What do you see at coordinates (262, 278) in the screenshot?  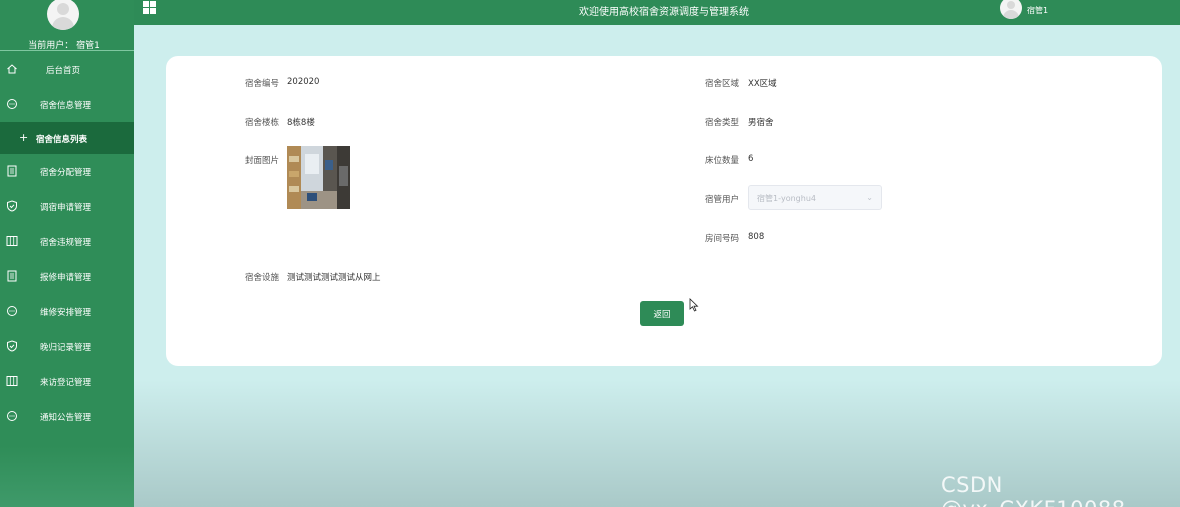 I see `facility-label: 宿舍设施` at bounding box center [262, 278].